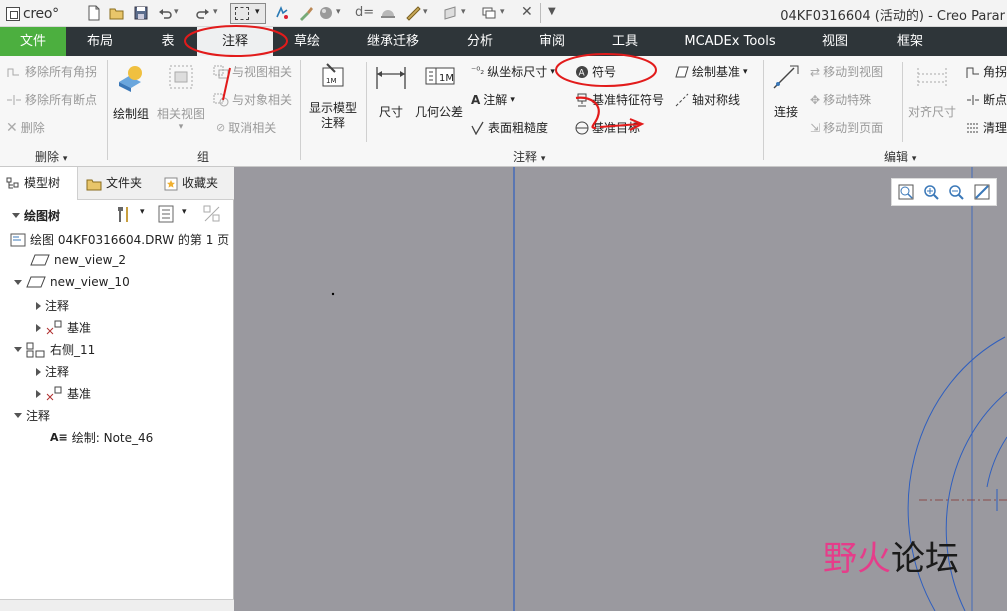  Describe the element at coordinates (388, 13) in the screenshot. I see `hard-hat-icon` at that location.